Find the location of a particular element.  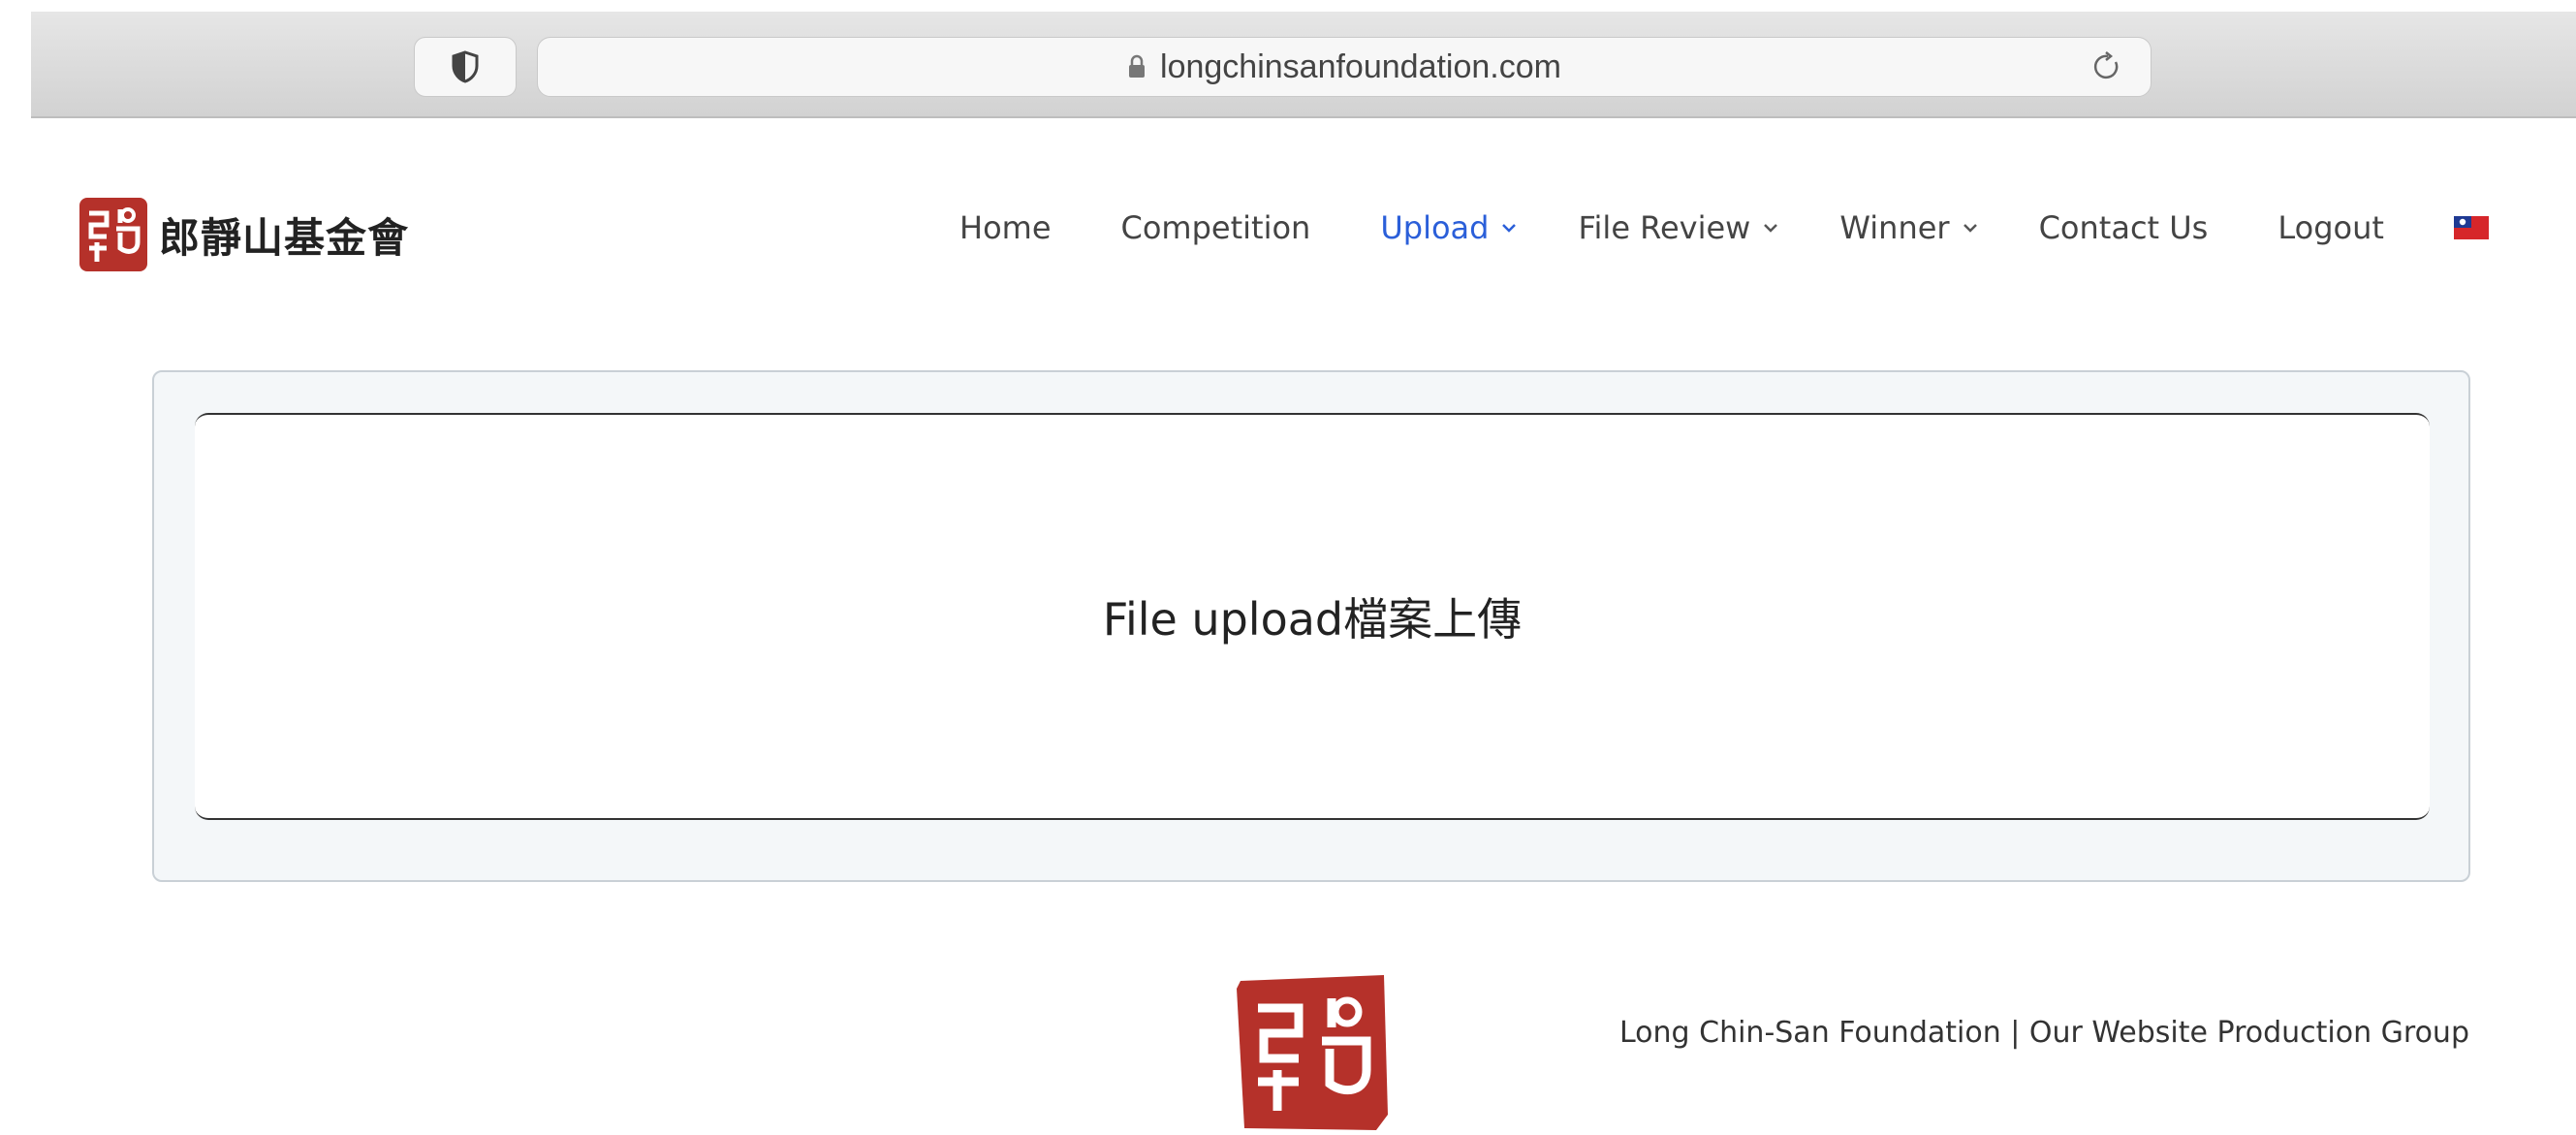

url-text: longchinsanfoundation.com is located at coordinates (1360, 66).